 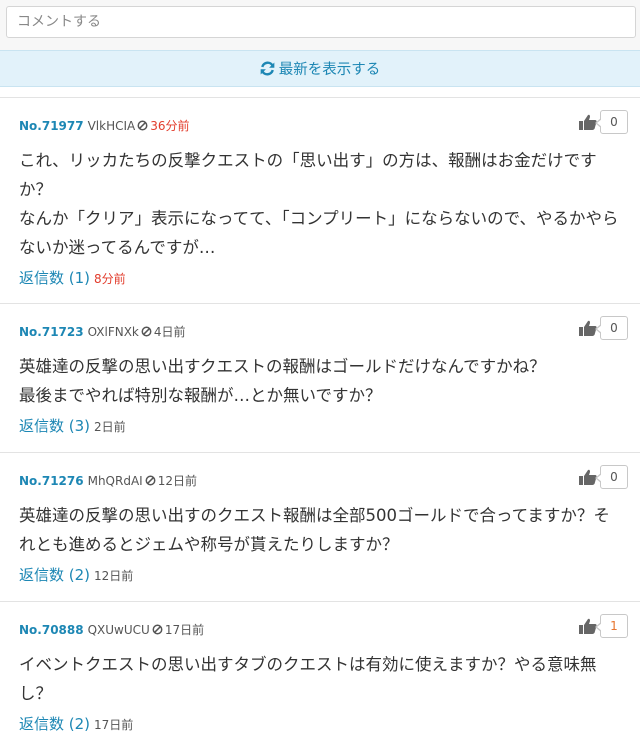 What do you see at coordinates (308, 679) in the screenshot?
I see `post-body: イベントクエストの思い出すタブのクエストは有効に使えますか？やる意味無し？` at bounding box center [308, 679].